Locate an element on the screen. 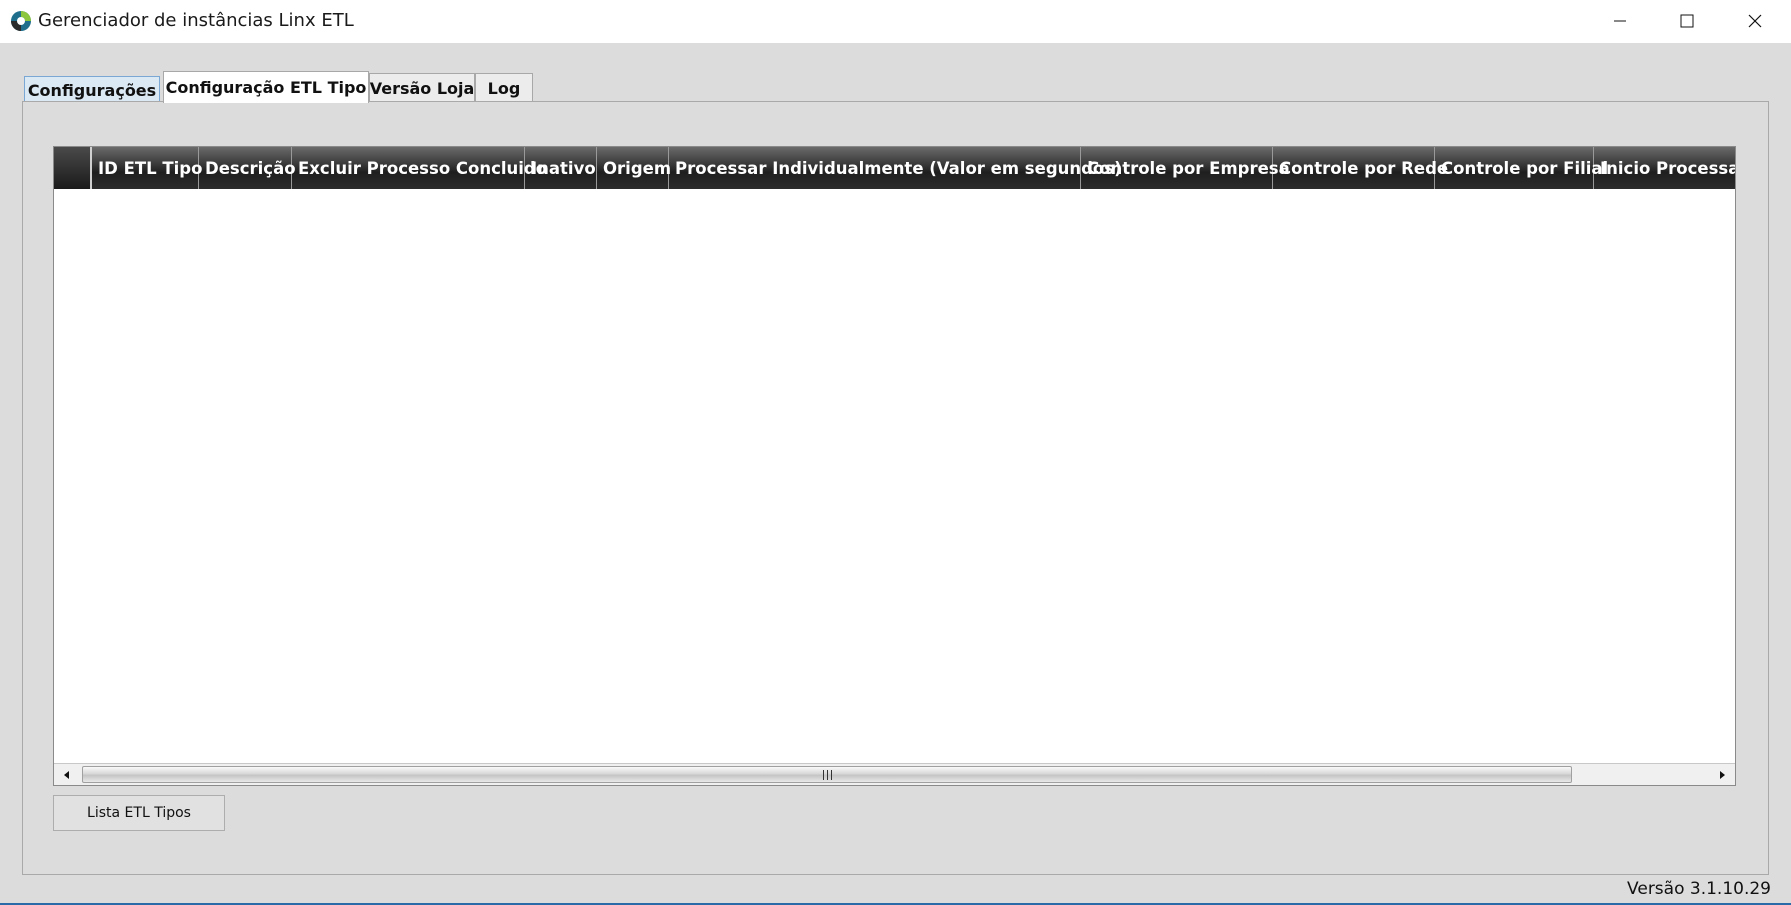 This screenshot has width=1791, height=905. scrollbar-thumb is located at coordinates (827, 774).